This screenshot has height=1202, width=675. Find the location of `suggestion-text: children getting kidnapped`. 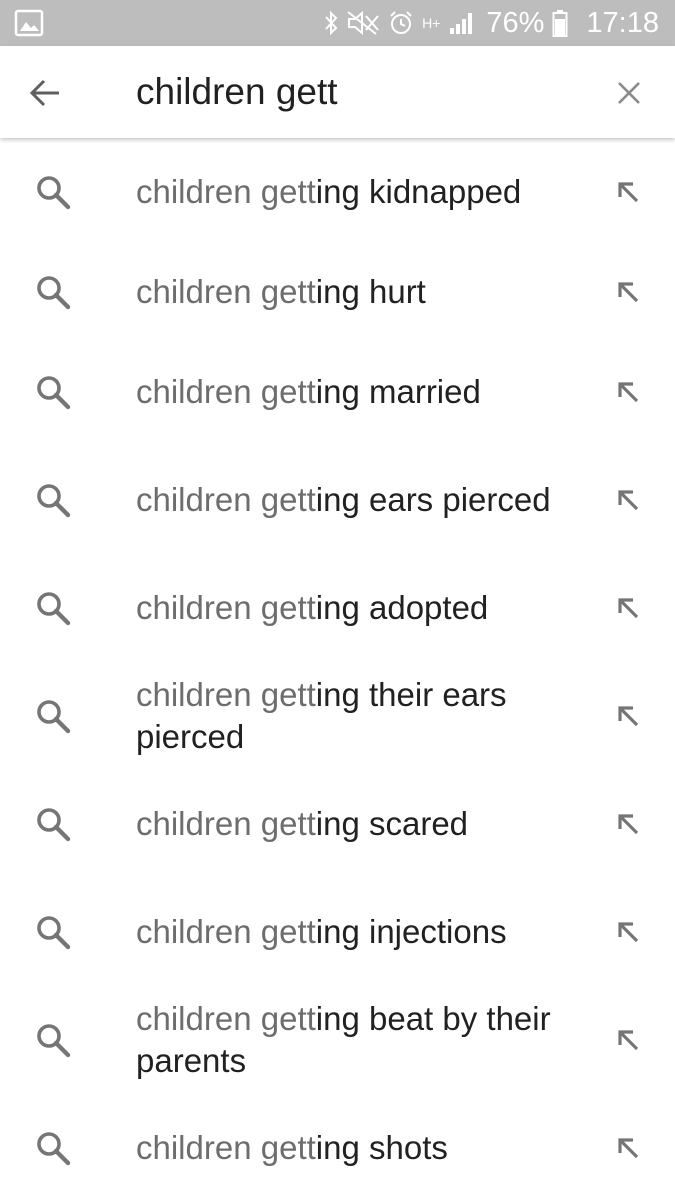

suggestion-text: children getting kidnapped is located at coordinates (356, 192).